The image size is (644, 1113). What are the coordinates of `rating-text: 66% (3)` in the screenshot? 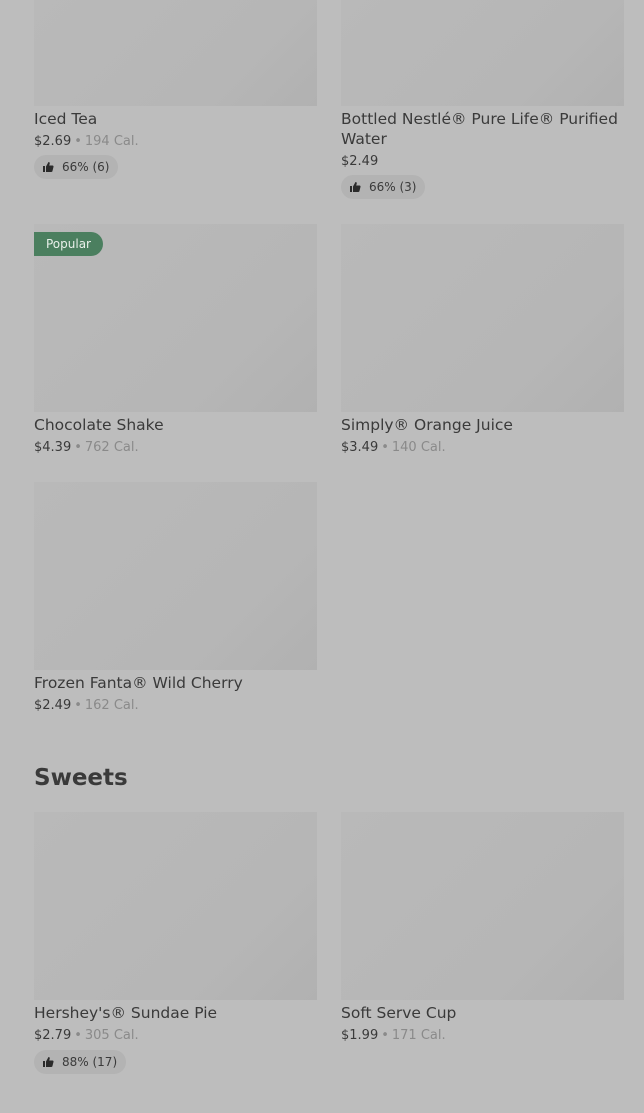 It's located at (393, 187).